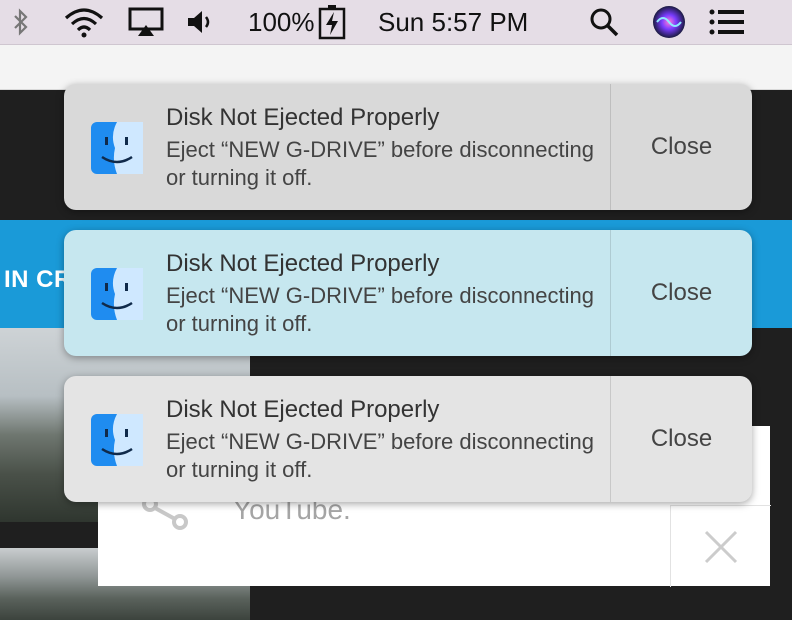 This screenshot has width=792, height=620. I want to click on volume-icon, so click(202, 22).